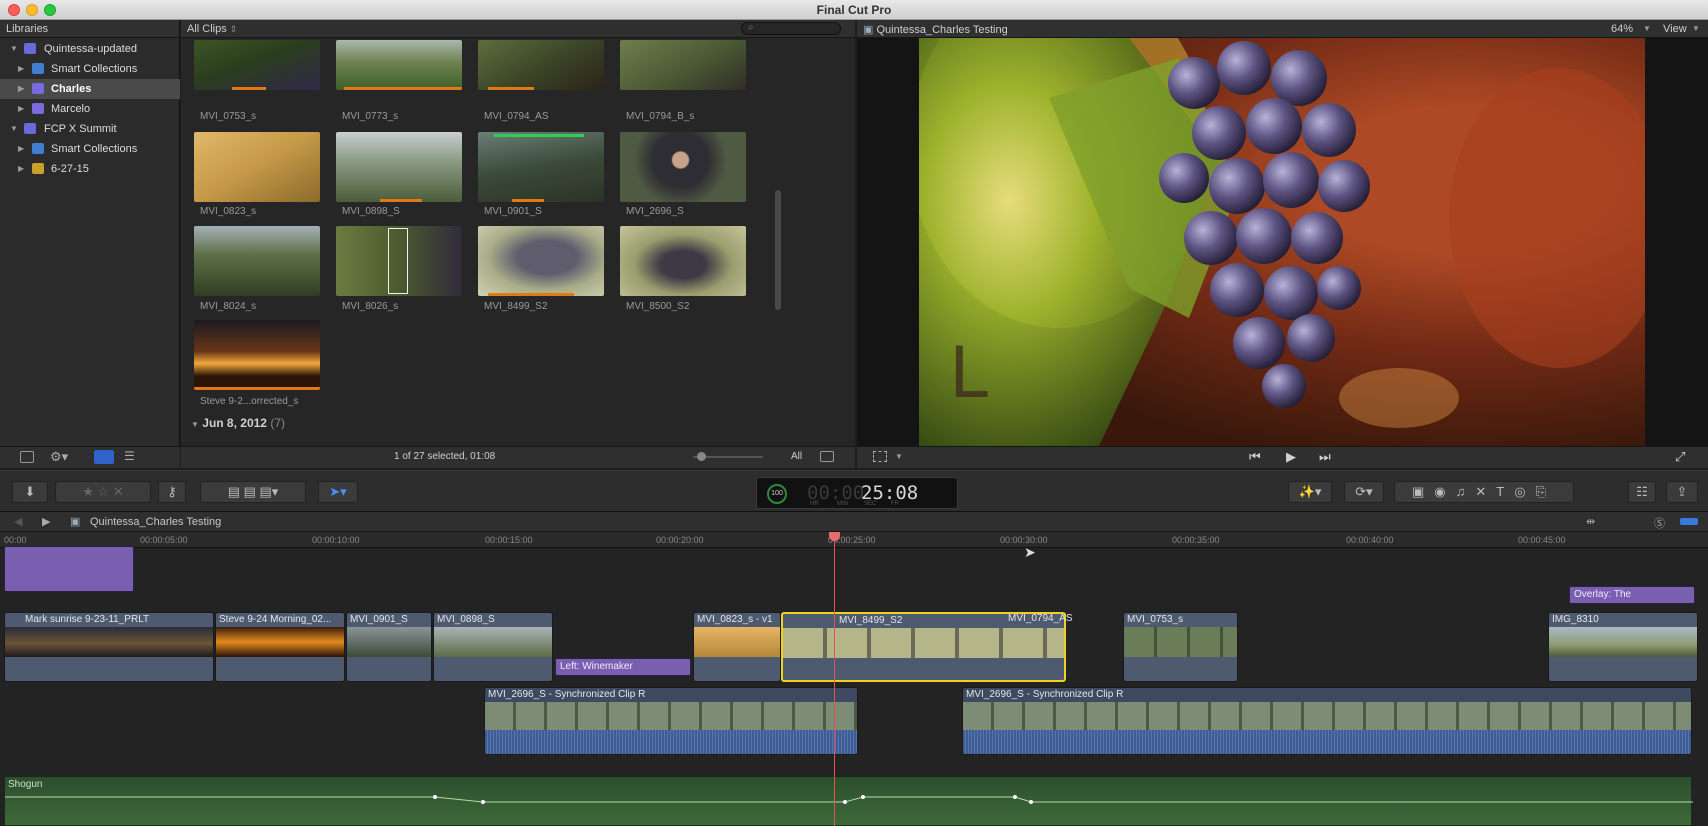  What do you see at coordinates (336, 540) in the screenshot?
I see `ruler-tick: 00:00:10:00` at bounding box center [336, 540].